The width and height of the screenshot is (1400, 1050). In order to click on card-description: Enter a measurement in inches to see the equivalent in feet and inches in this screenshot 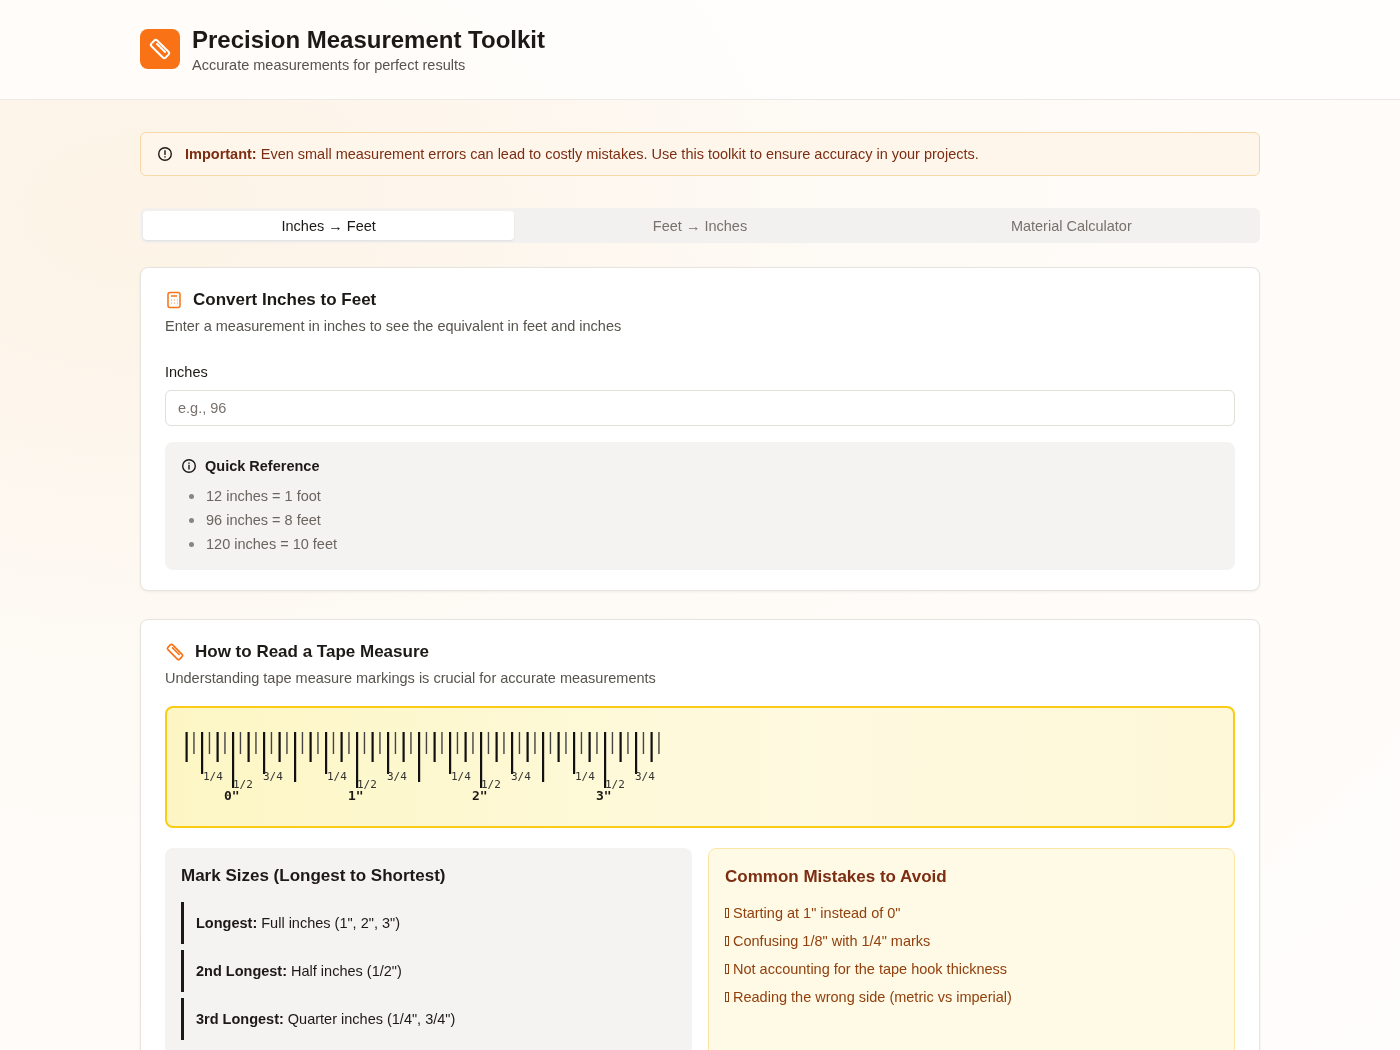, I will do `click(394, 326)`.